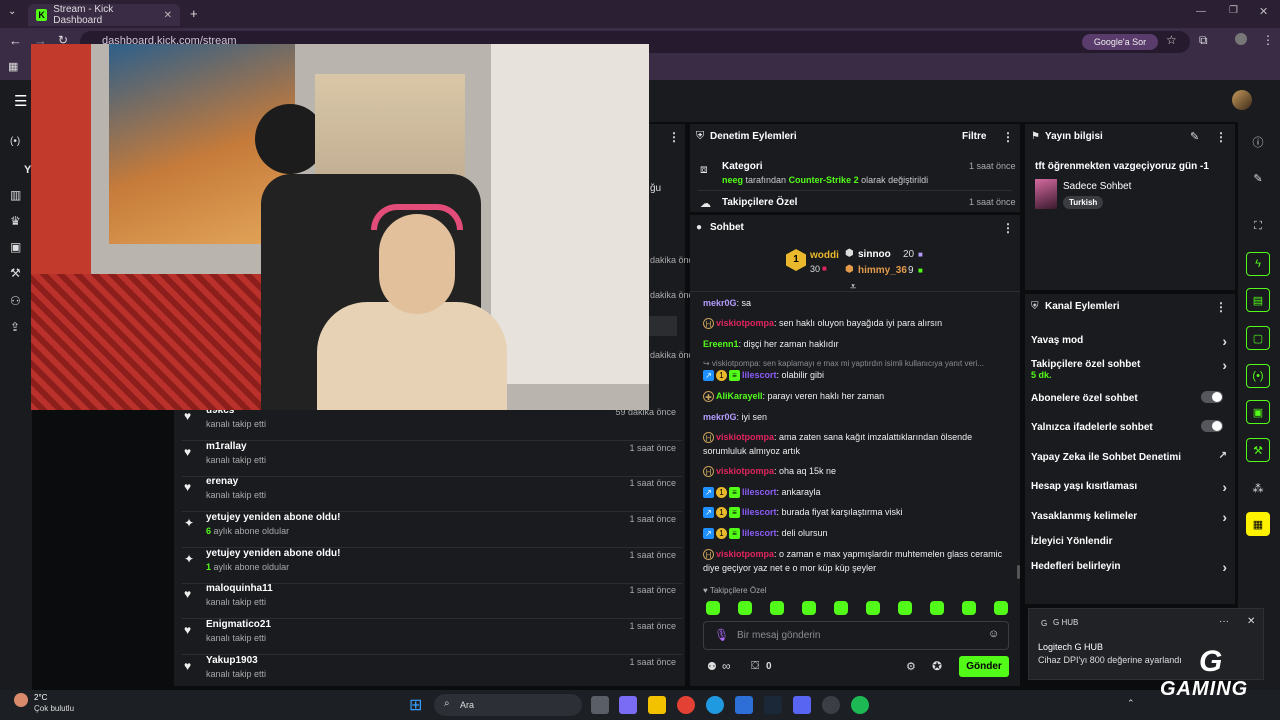 The width and height of the screenshot is (1280, 720). Describe the element at coordinates (1233, 10) in the screenshot. I see `maximize-icon: ❐` at that location.